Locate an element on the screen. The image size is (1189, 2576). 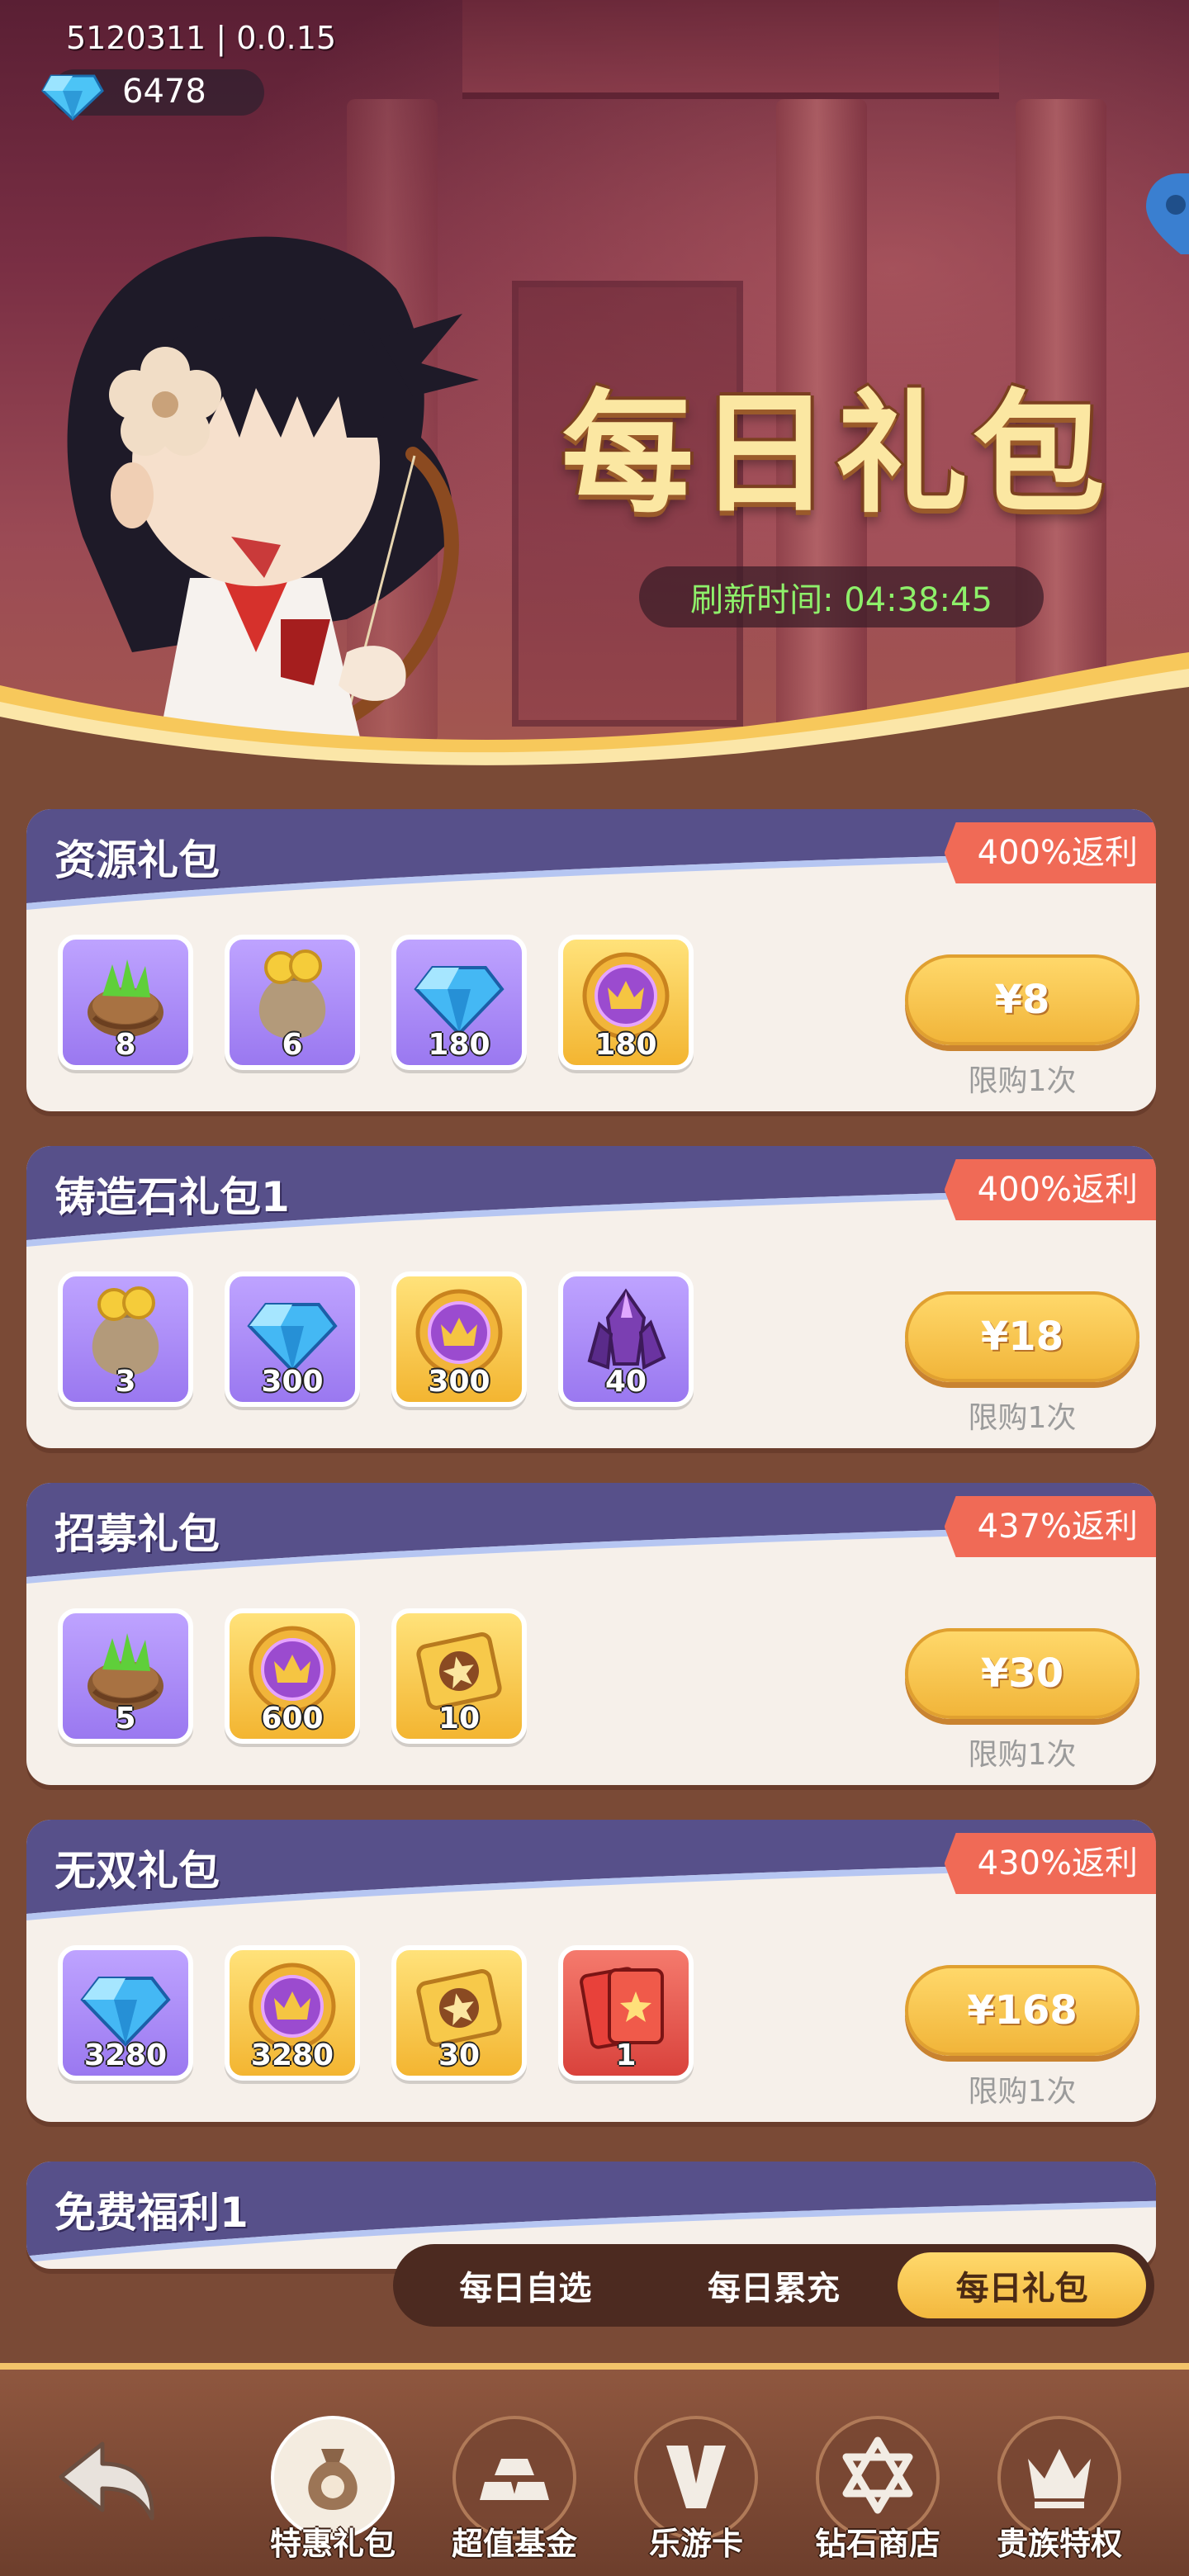
nav-noble-privilege: 贵族特权 is located at coordinates (1059, 2493).